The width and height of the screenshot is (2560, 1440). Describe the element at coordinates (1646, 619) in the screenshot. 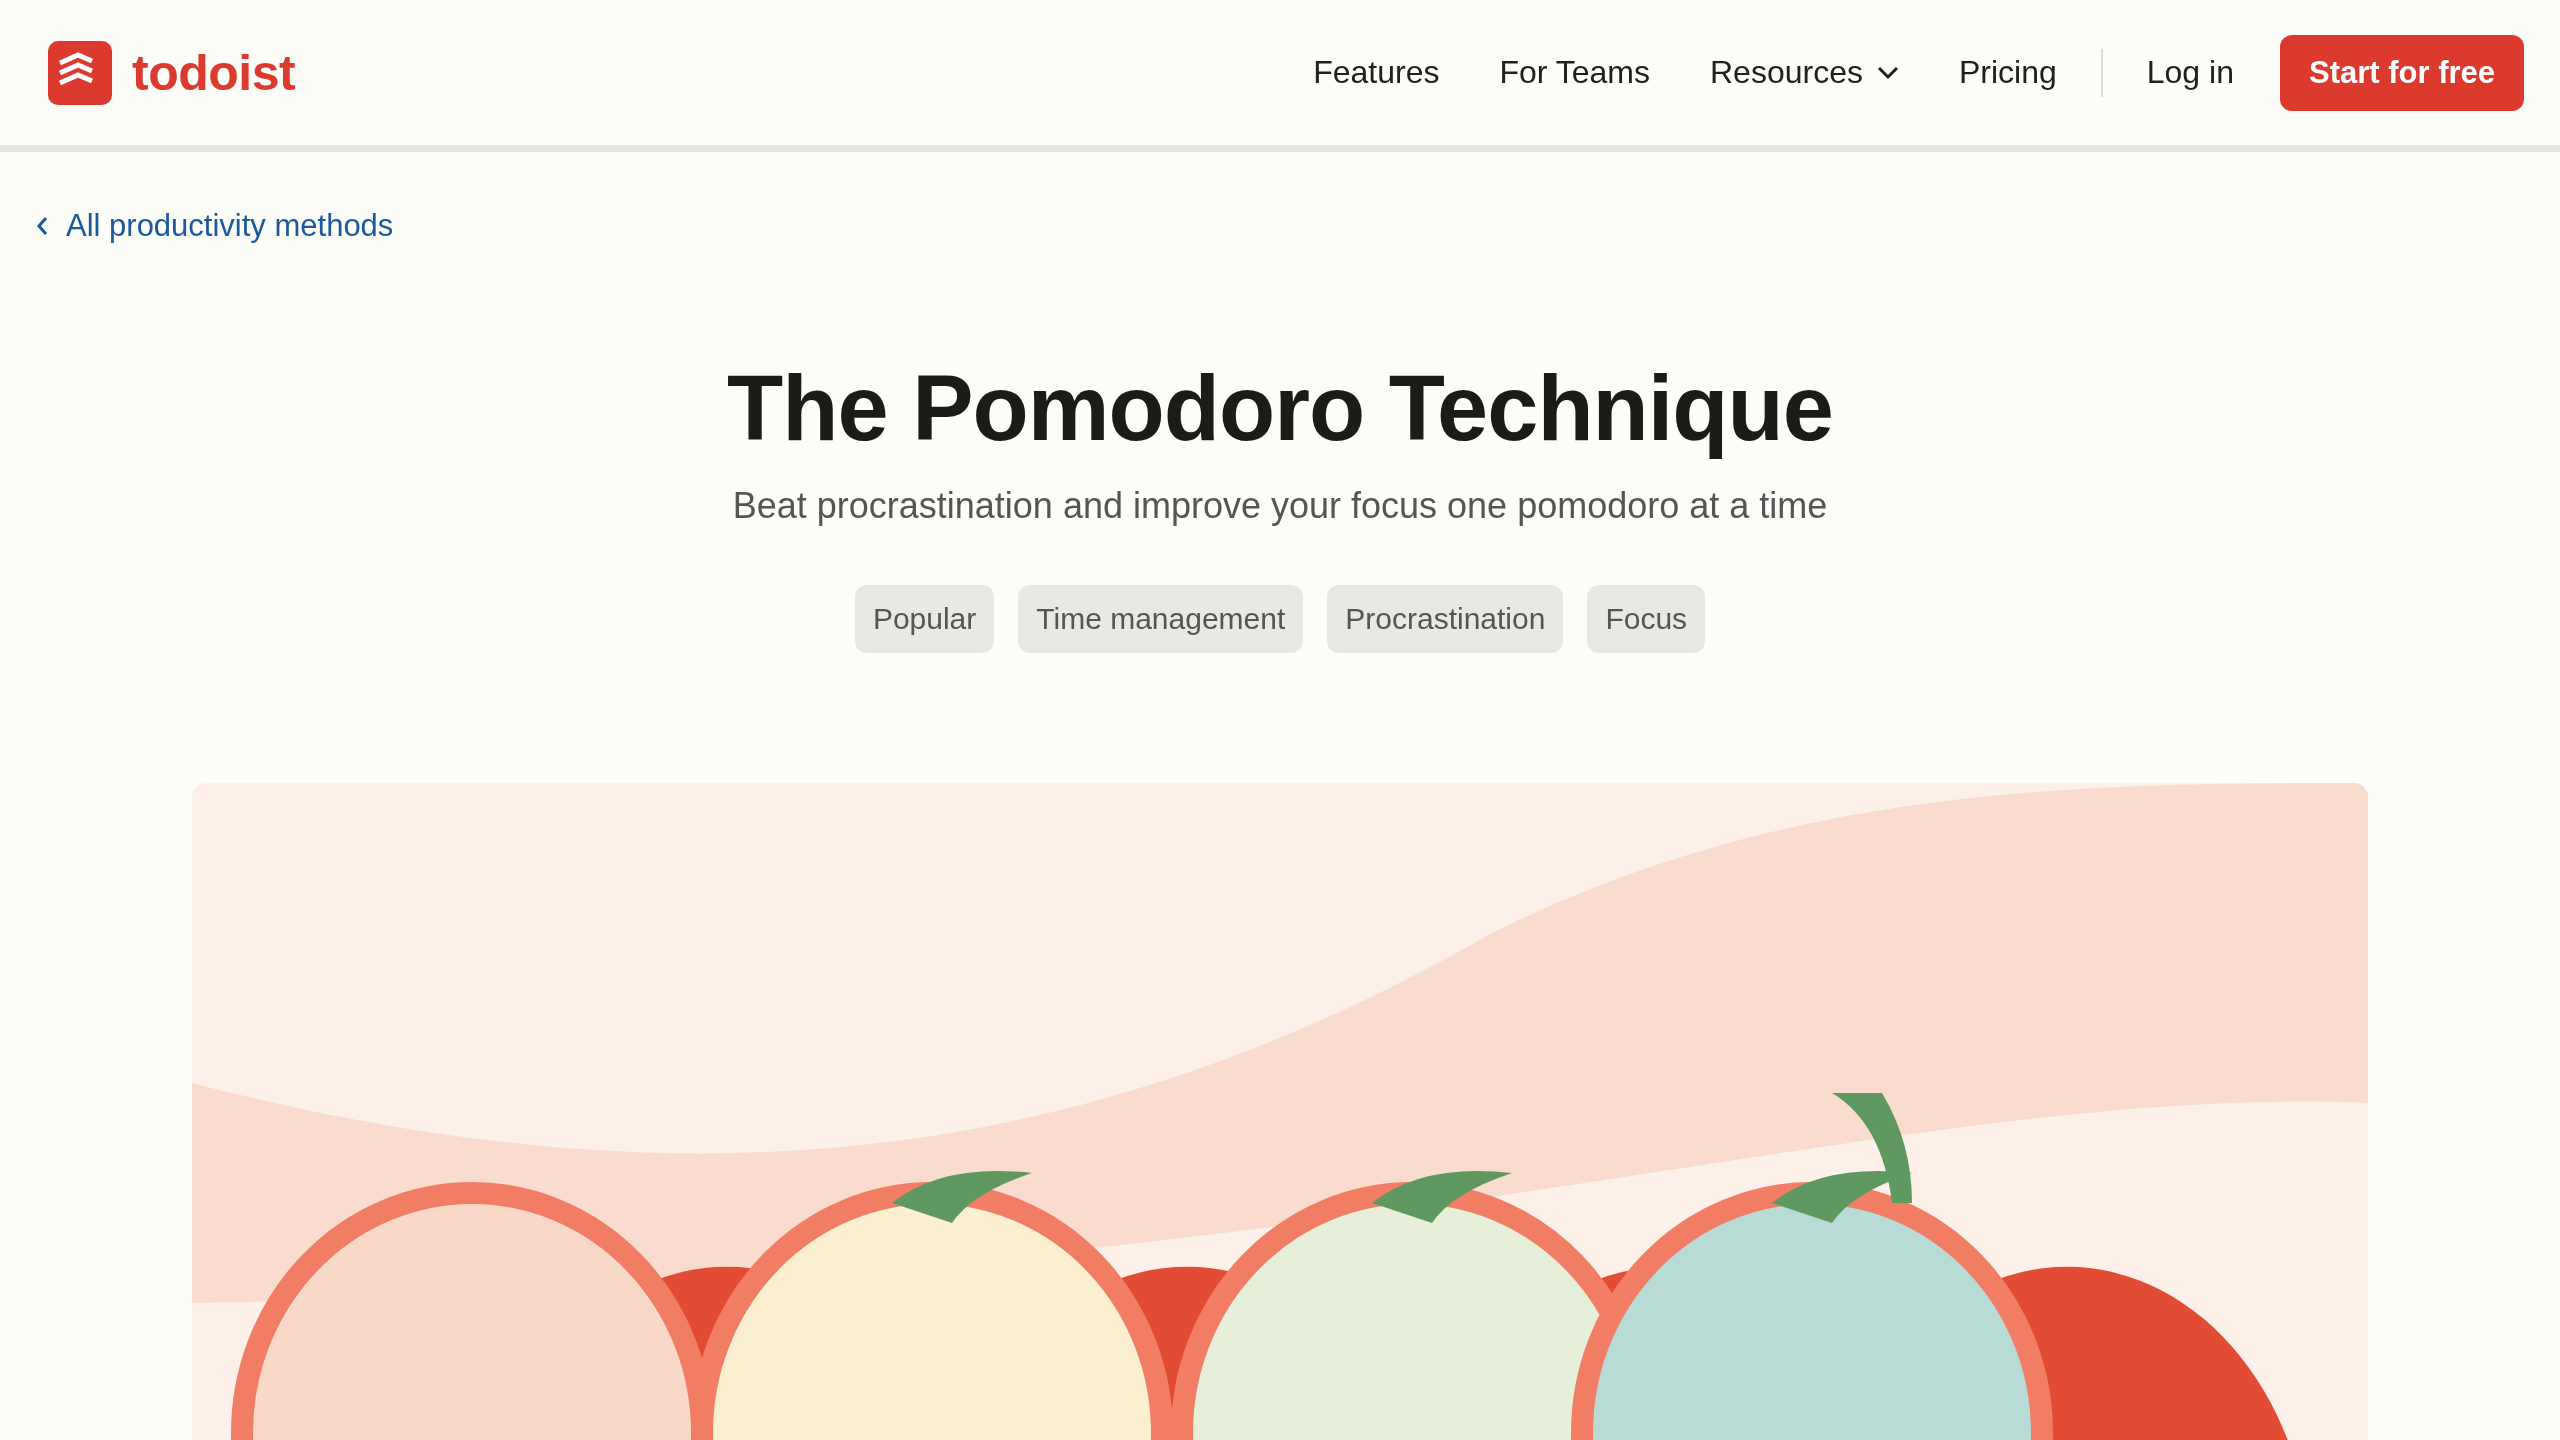

I see `tag: Focus` at that location.